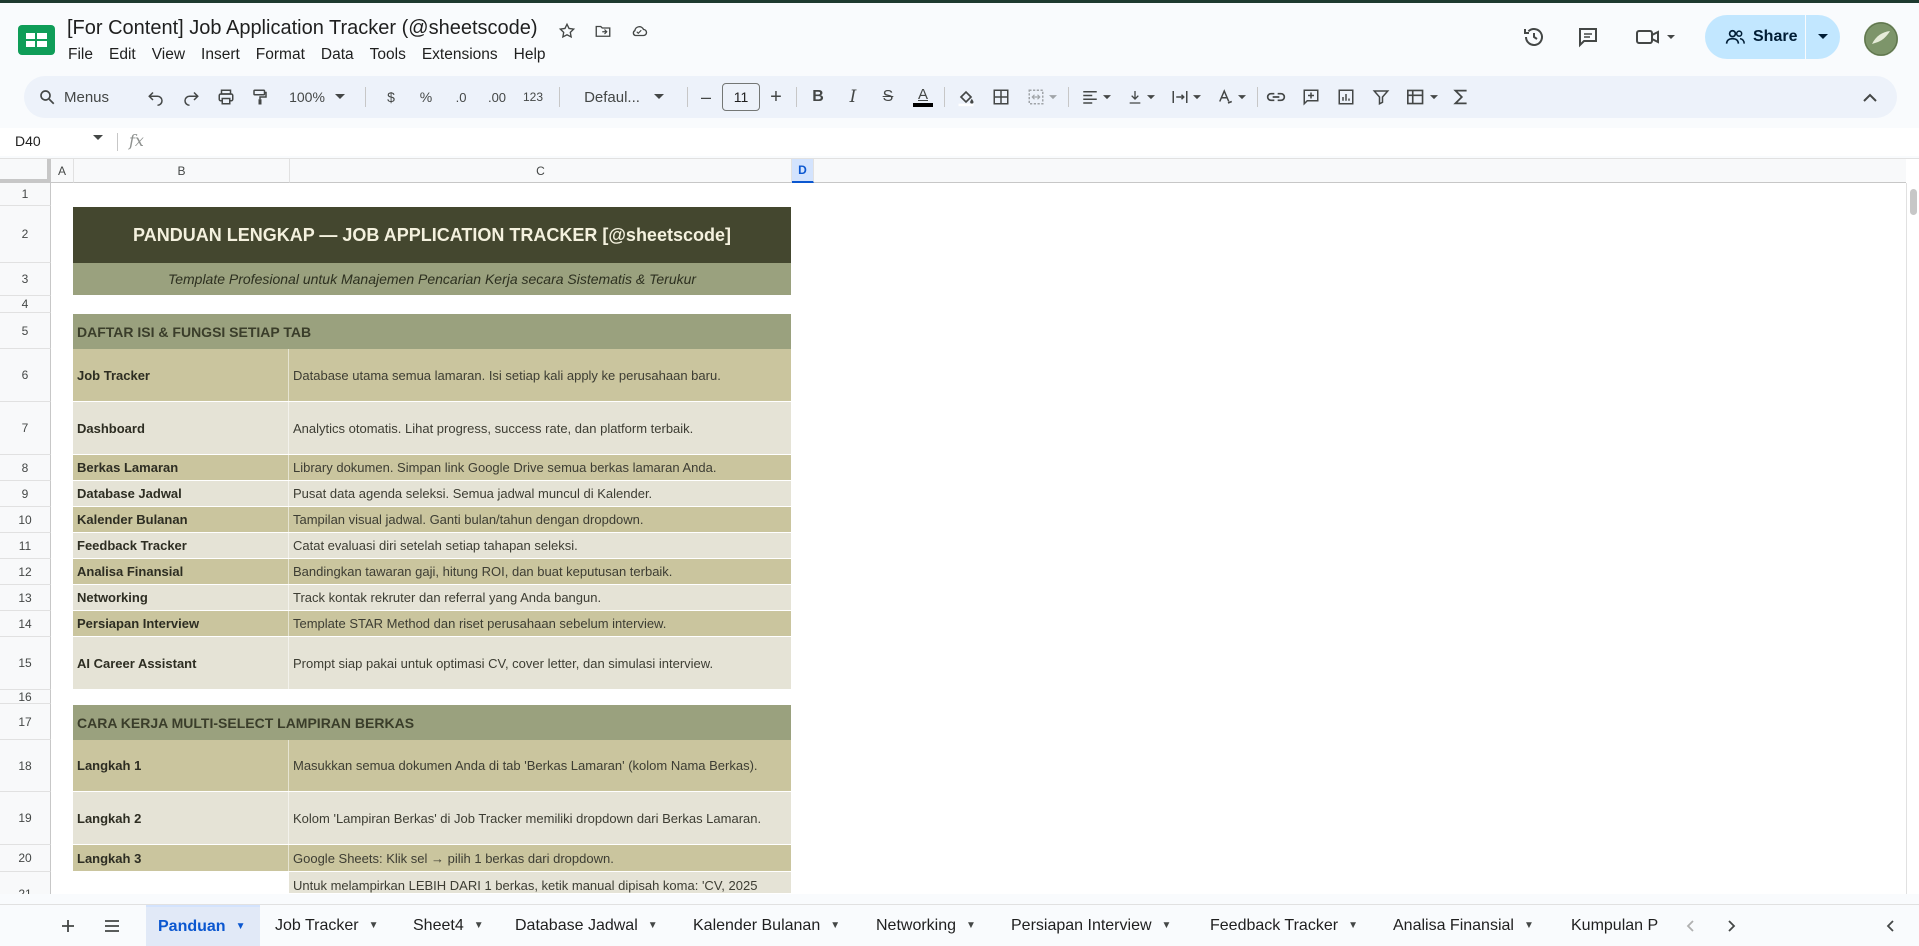 The height and width of the screenshot is (946, 1919). I want to click on tab-database-jadwal: Database Jadwal ▼, so click(586, 925).